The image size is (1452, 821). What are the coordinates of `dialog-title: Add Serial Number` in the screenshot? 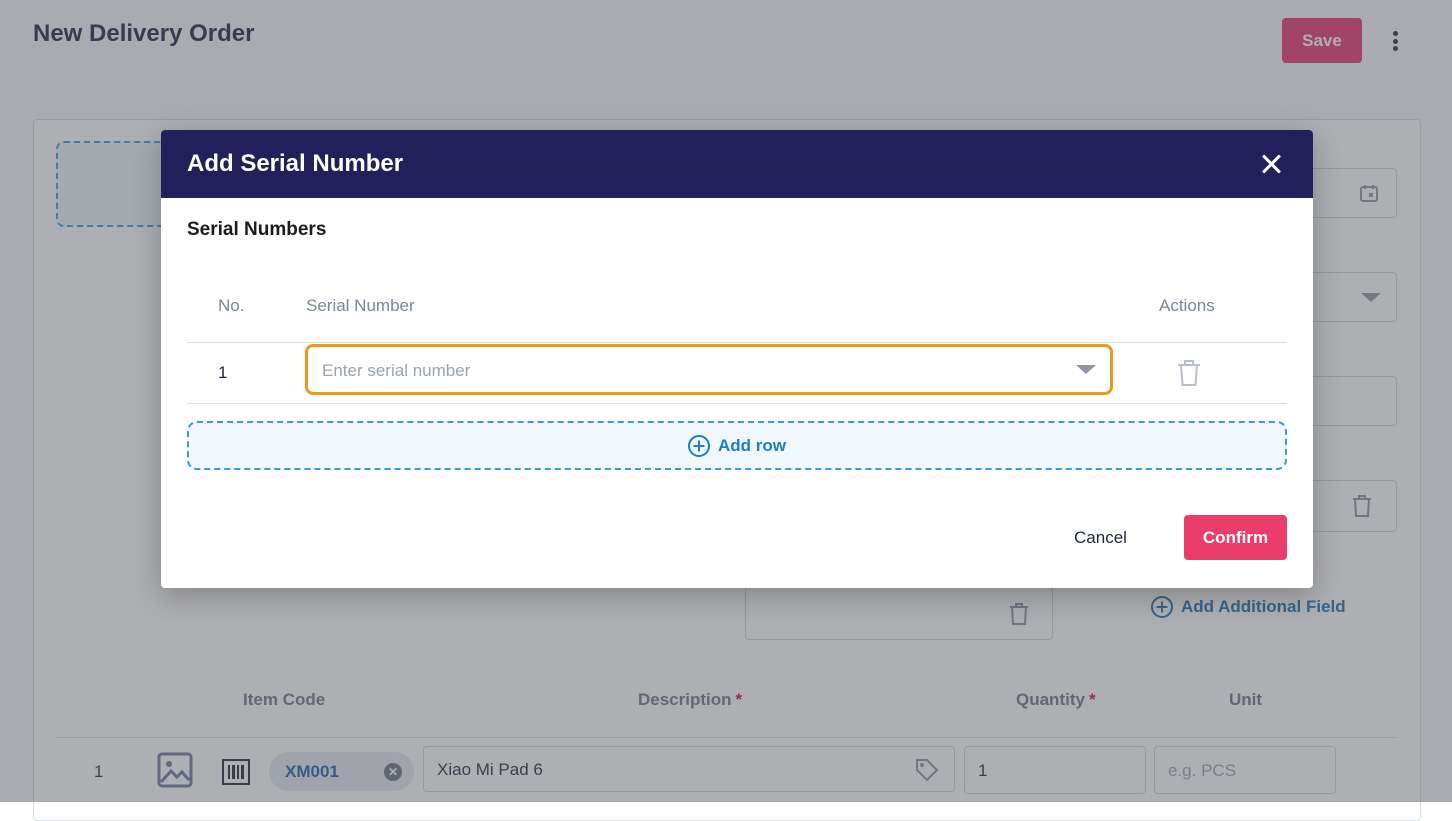 It's located at (295, 163).